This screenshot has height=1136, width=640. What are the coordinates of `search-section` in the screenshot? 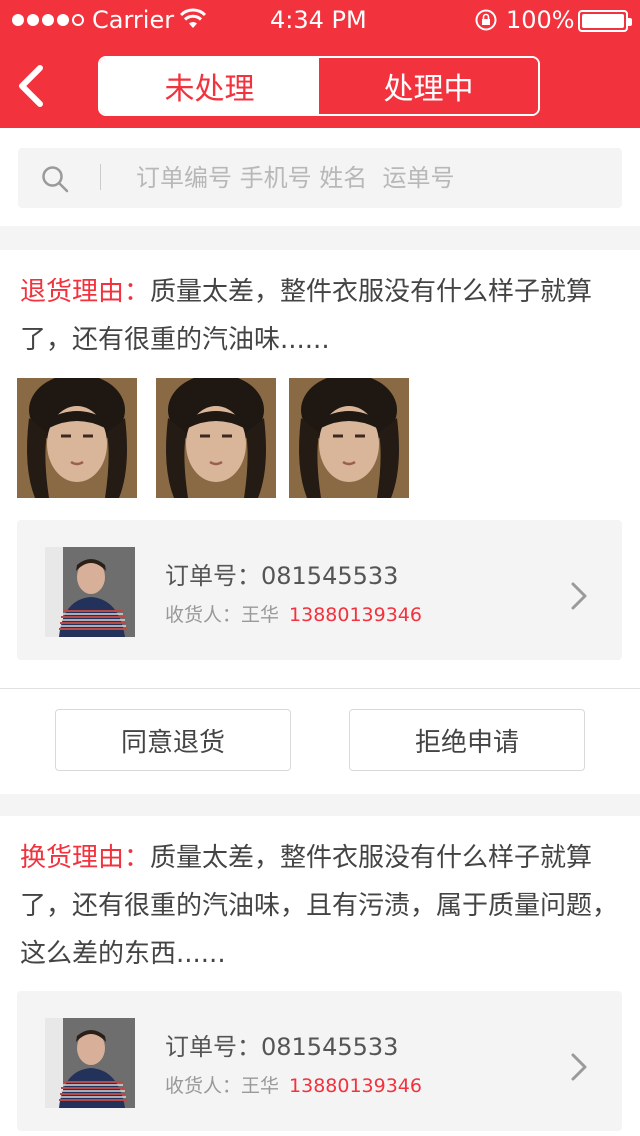 It's located at (320, 177).